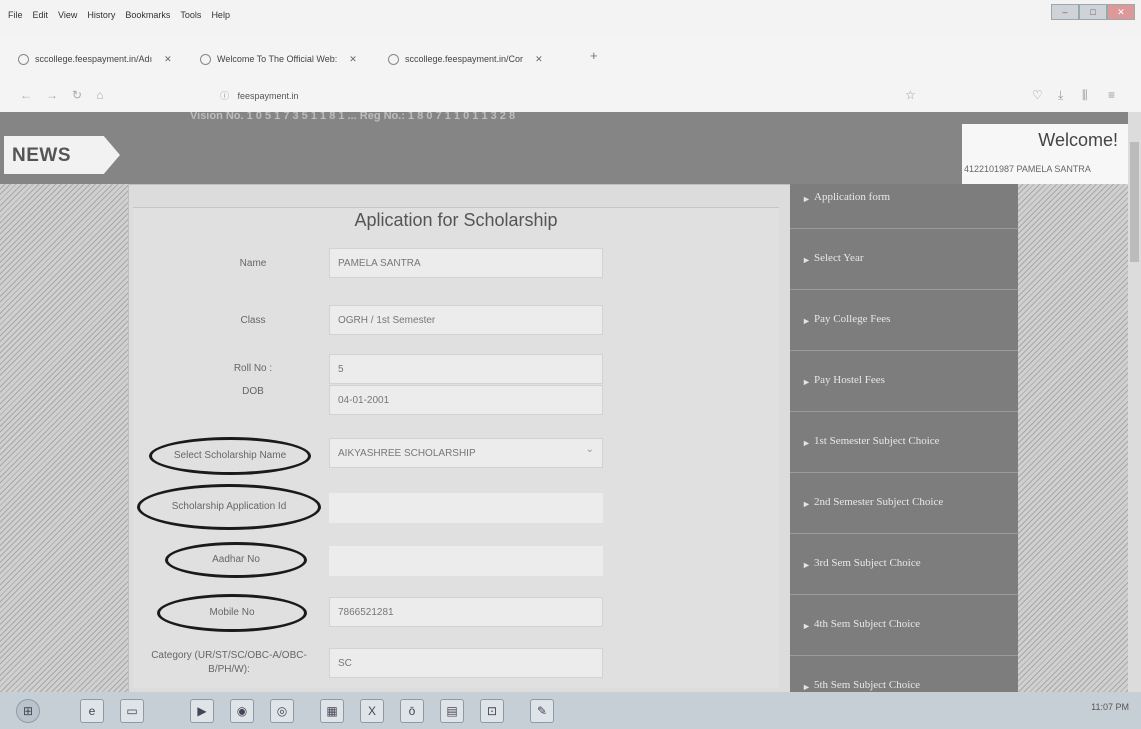 The image size is (1141, 729). Describe the element at coordinates (232, 612) in the screenshot. I see `mobile-no-label: Mobile No` at that location.